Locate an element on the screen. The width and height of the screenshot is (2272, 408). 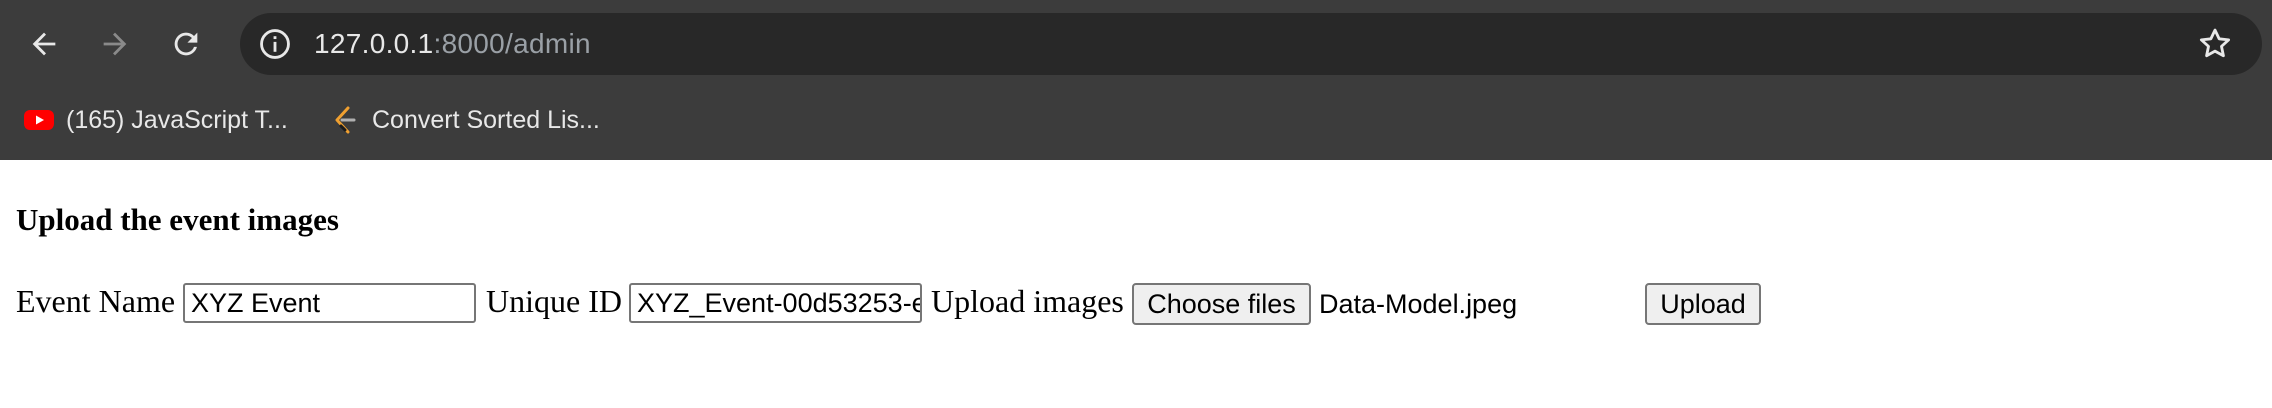
url-text: 127.0.0.1:8000/admin is located at coordinates (452, 44).